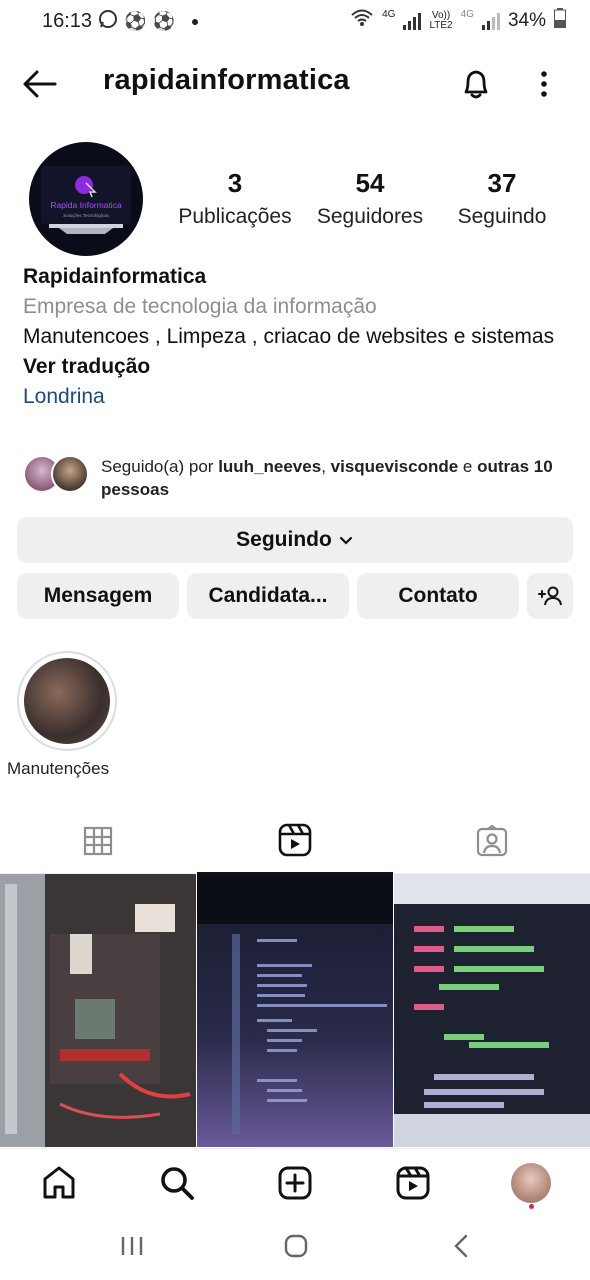 Image resolution: width=590 pixels, height=1280 pixels. I want to click on volte-indicator: Vo)) LTE2, so click(440, 21).